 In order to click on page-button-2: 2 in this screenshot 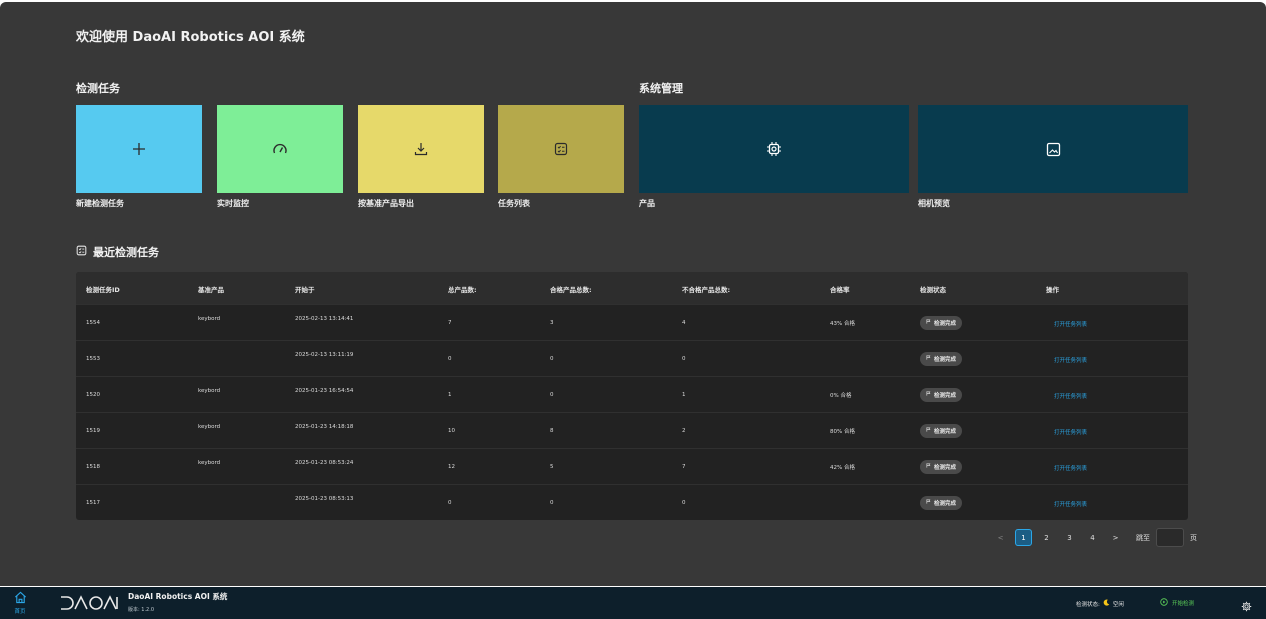, I will do `click(1046, 537)`.